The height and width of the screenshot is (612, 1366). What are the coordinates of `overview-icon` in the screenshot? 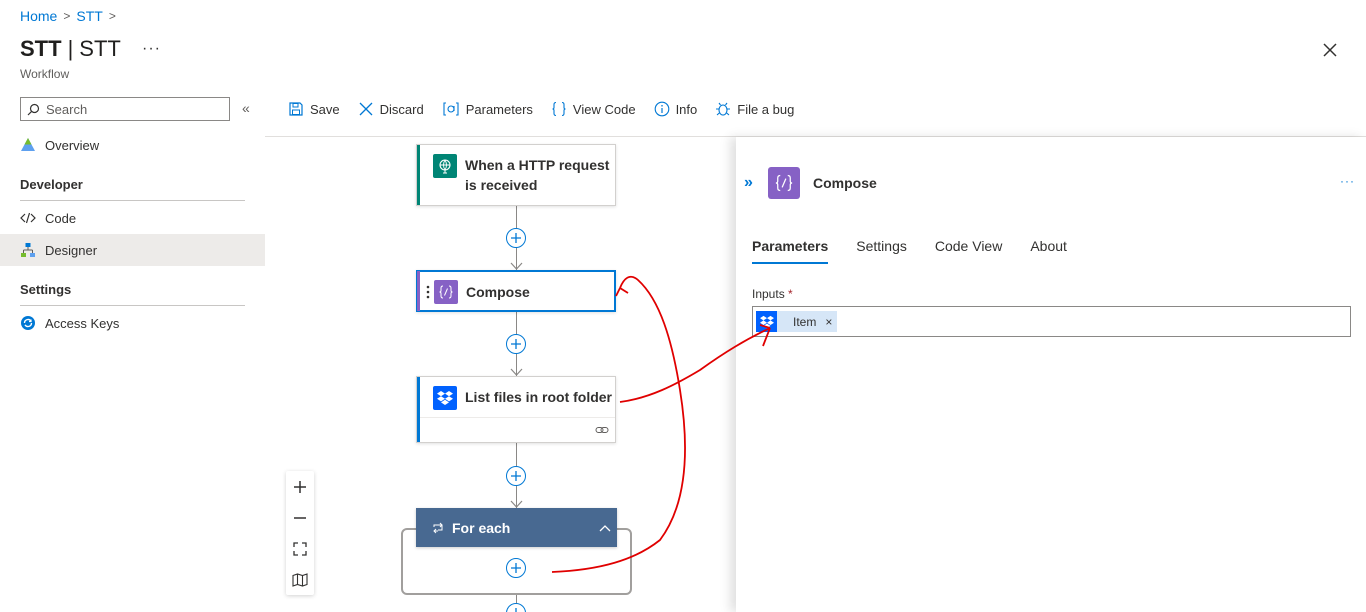 It's located at (28, 145).